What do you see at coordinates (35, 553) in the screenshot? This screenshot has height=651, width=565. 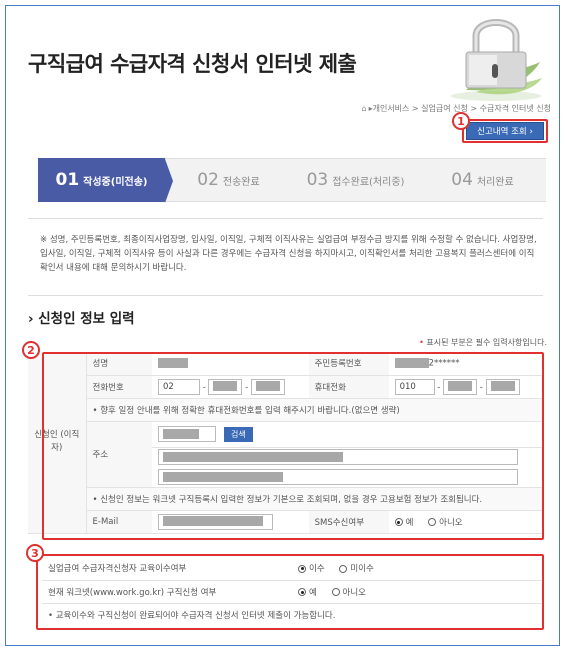 I see `annotation-badge-3: 3` at bounding box center [35, 553].